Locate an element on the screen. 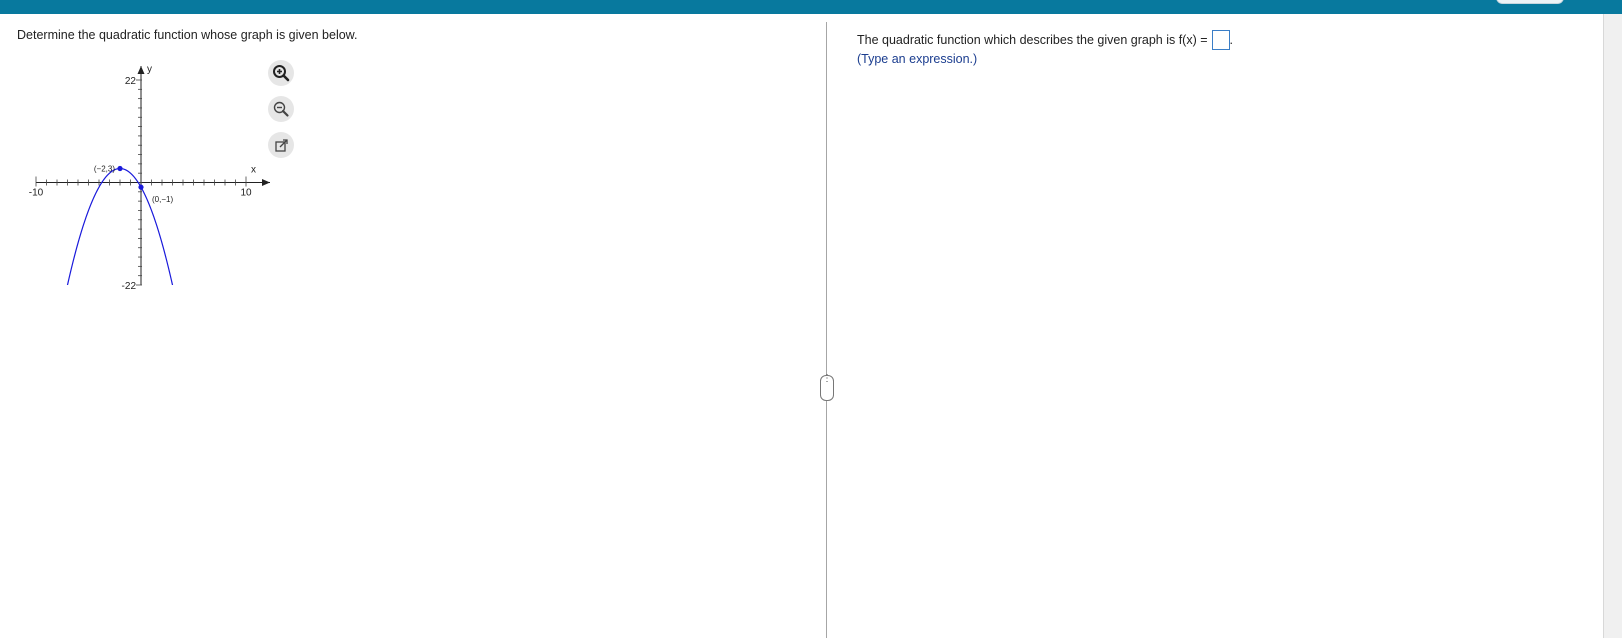 This screenshot has width=1622, height=638. top-bar is located at coordinates (811, 7).